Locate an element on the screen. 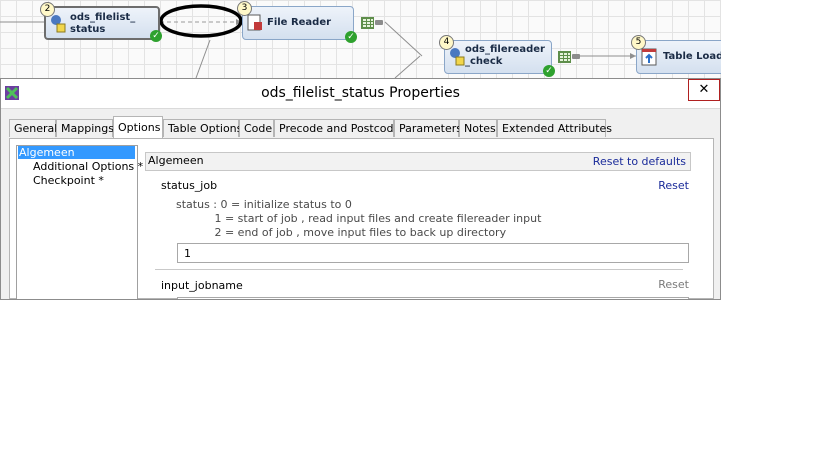  reset-input-jobname-link: Reset is located at coordinates (673, 284).